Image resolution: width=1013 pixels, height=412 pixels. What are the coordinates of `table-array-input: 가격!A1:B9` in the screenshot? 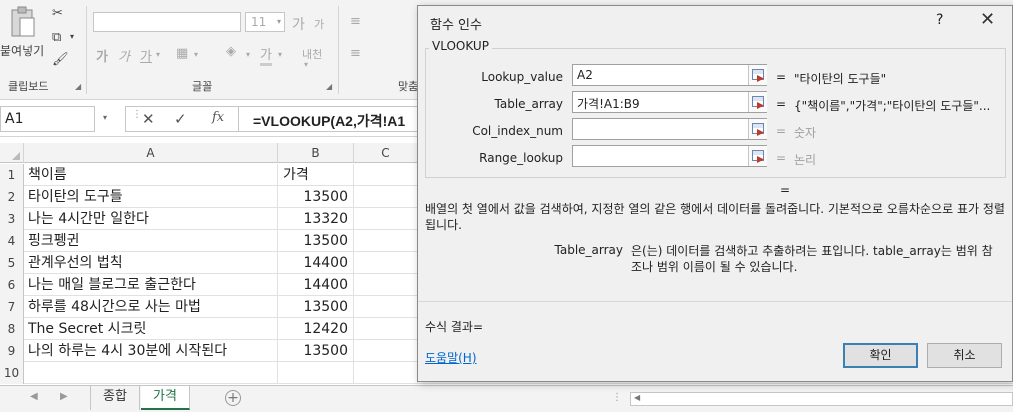 It's located at (669, 102).